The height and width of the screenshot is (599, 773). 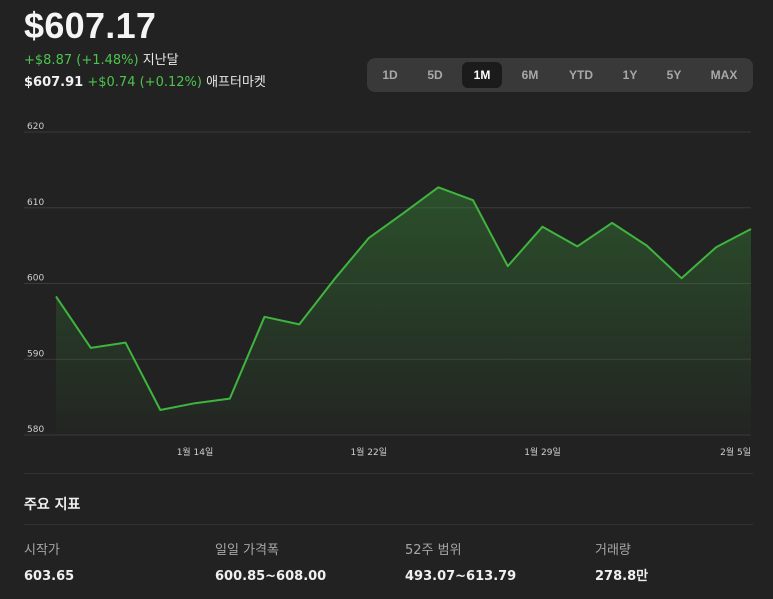 I want to click on stat-open-label: 시작가, so click(x=42, y=550).